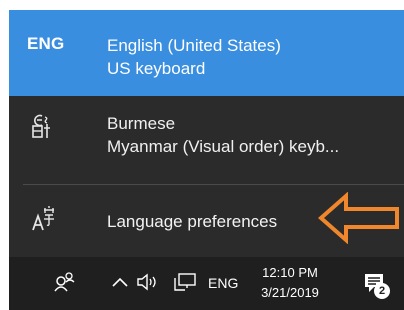  Describe the element at coordinates (213, 184) in the screenshot. I see `divider` at that location.